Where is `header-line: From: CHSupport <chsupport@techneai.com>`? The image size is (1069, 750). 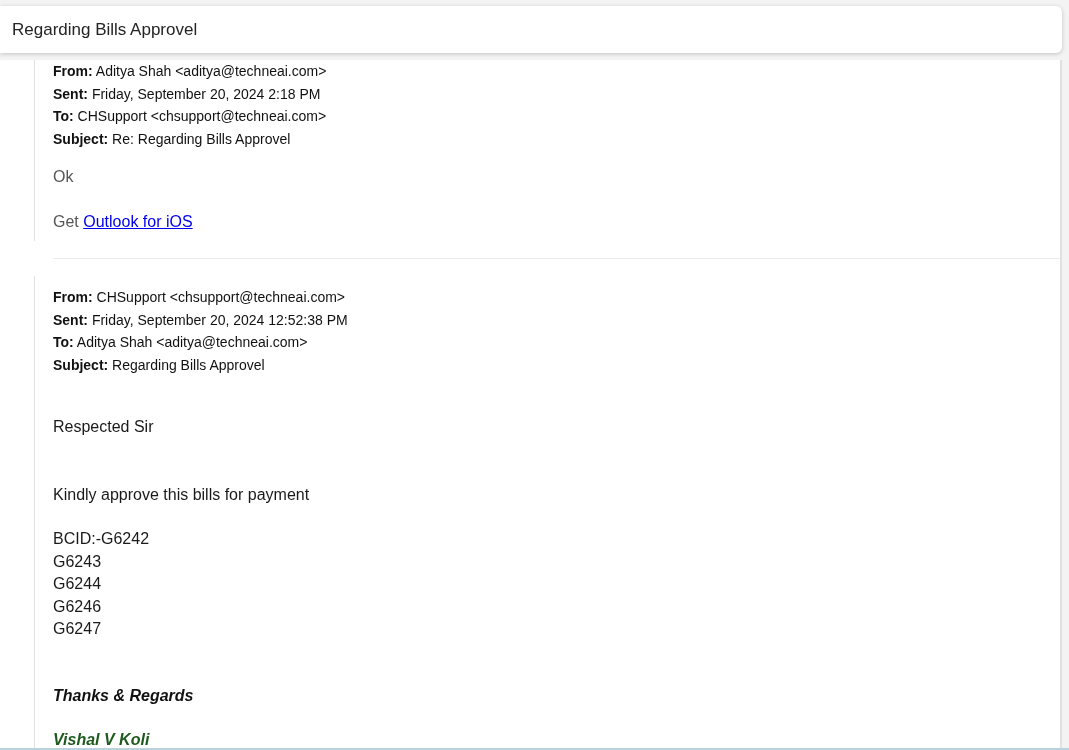
header-line: From: CHSupport <chsupport@techneai.com> is located at coordinates (200, 297).